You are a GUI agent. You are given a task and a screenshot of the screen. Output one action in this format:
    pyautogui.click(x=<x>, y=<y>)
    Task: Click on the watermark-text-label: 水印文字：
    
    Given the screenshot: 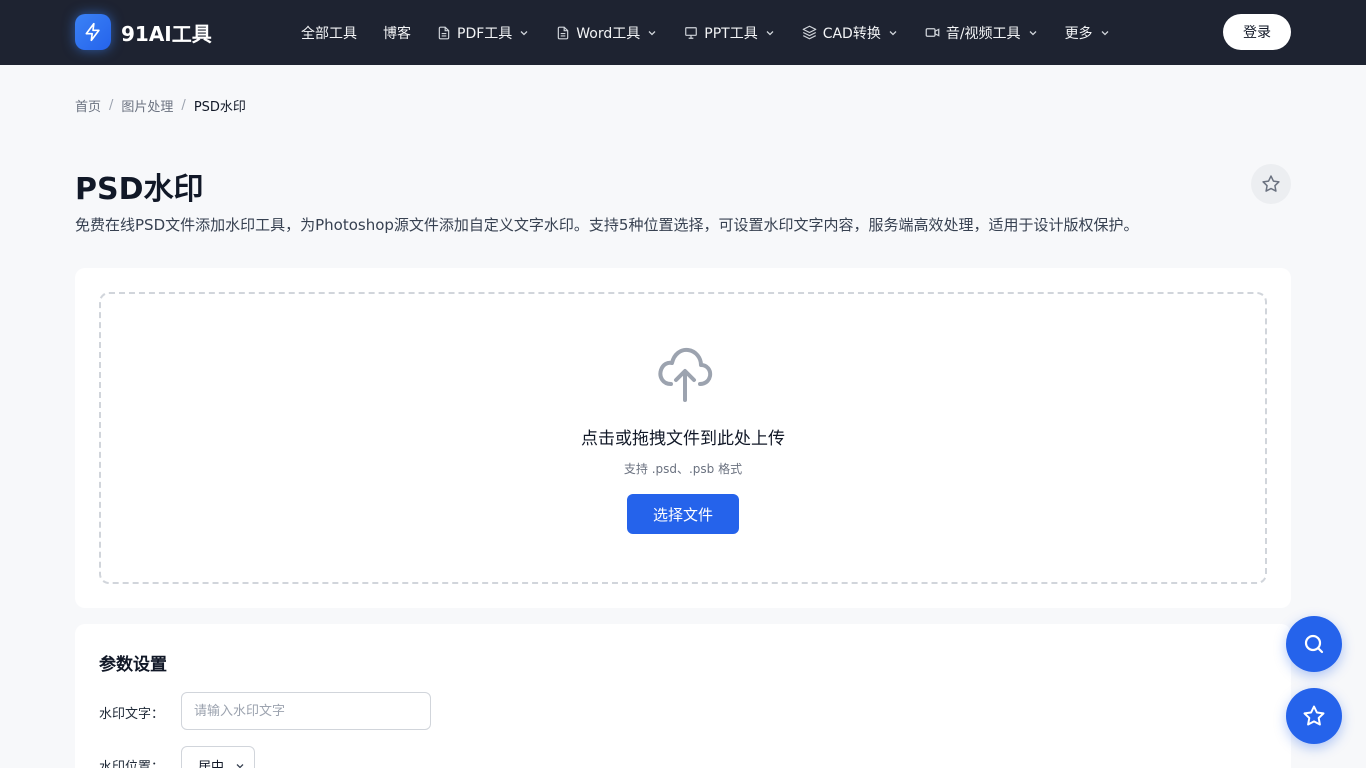 What is the action you would take?
    pyautogui.click(x=132, y=714)
    